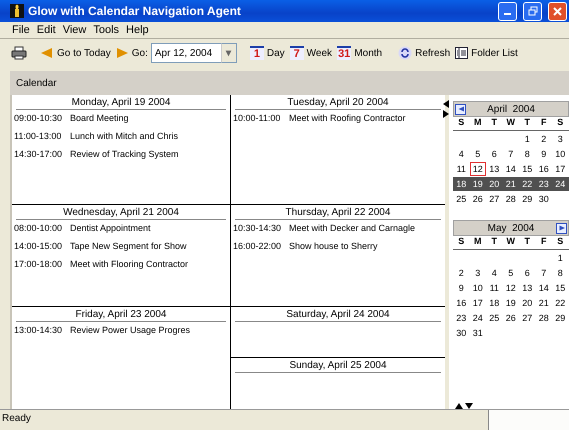 The width and height of the screenshot is (569, 430). Describe the element at coordinates (122, 53) in the screenshot. I see `right-arrow-icon` at that location.